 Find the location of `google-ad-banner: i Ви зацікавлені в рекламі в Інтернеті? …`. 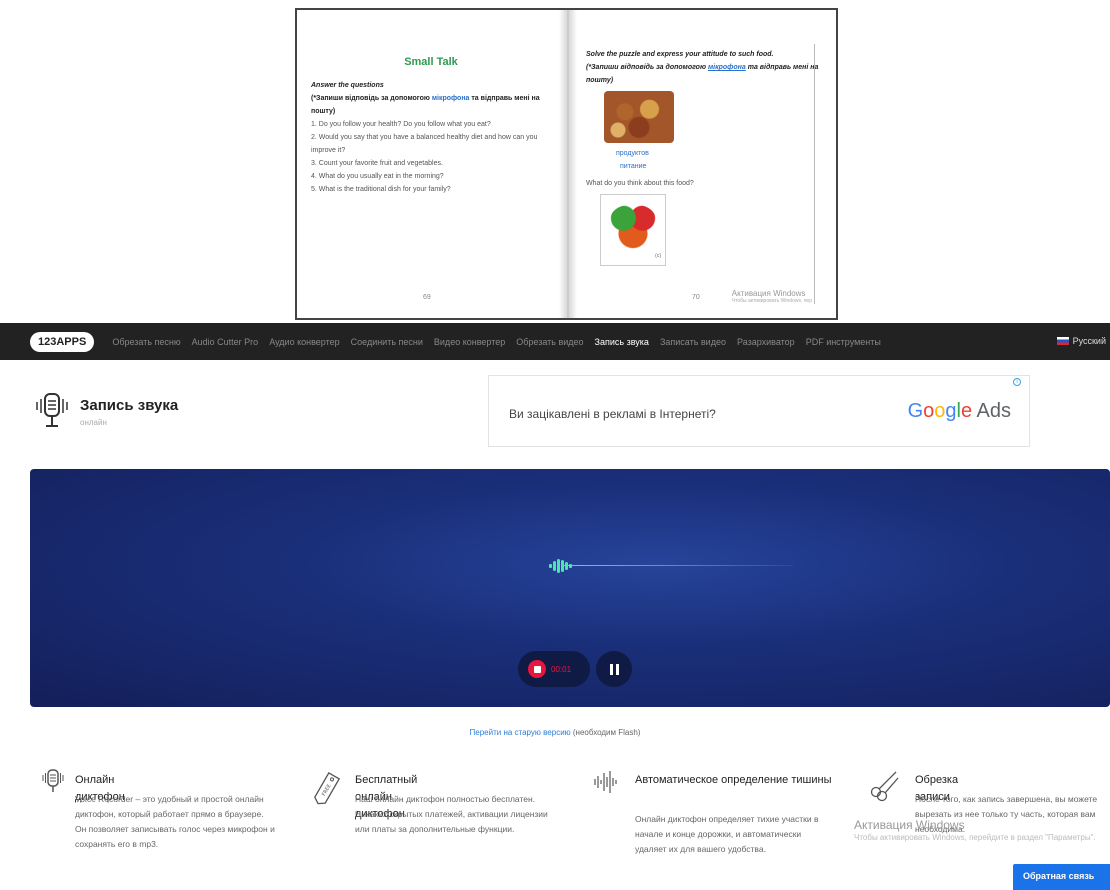

google-ad-banner: i Ви зацікавлені в рекламі в Інтернеті? … is located at coordinates (759, 411).